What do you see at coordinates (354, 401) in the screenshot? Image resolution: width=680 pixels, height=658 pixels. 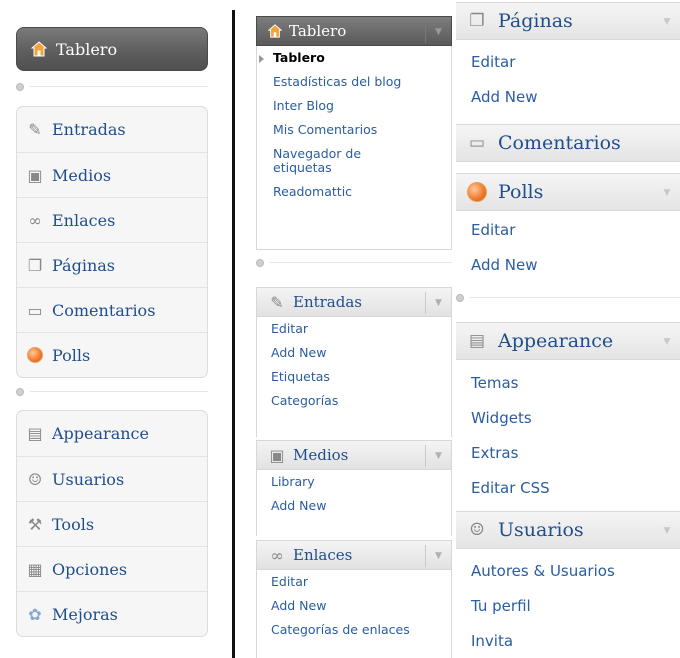 I see `submenu-item: Categorías` at bounding box center [354, 401].